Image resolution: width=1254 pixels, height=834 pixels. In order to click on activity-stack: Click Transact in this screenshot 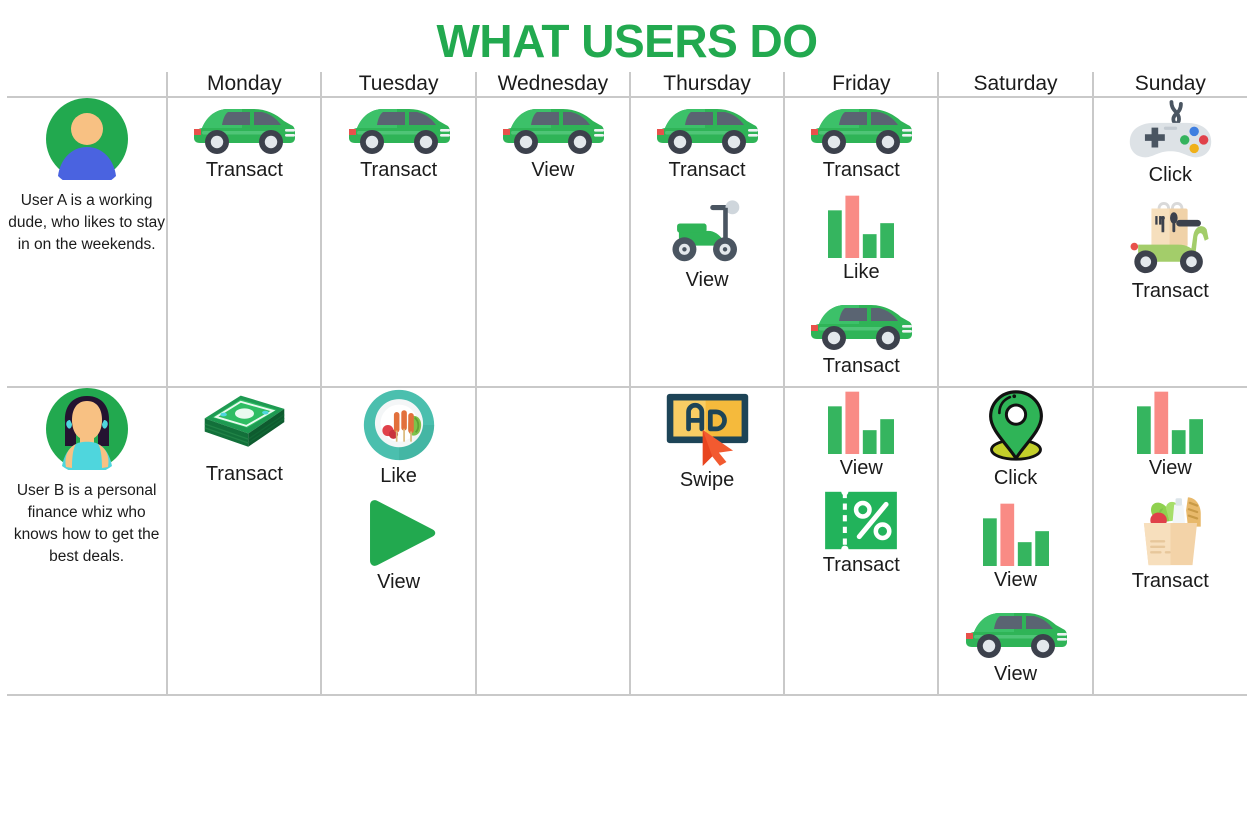, I will do `click(1170, 204)`.